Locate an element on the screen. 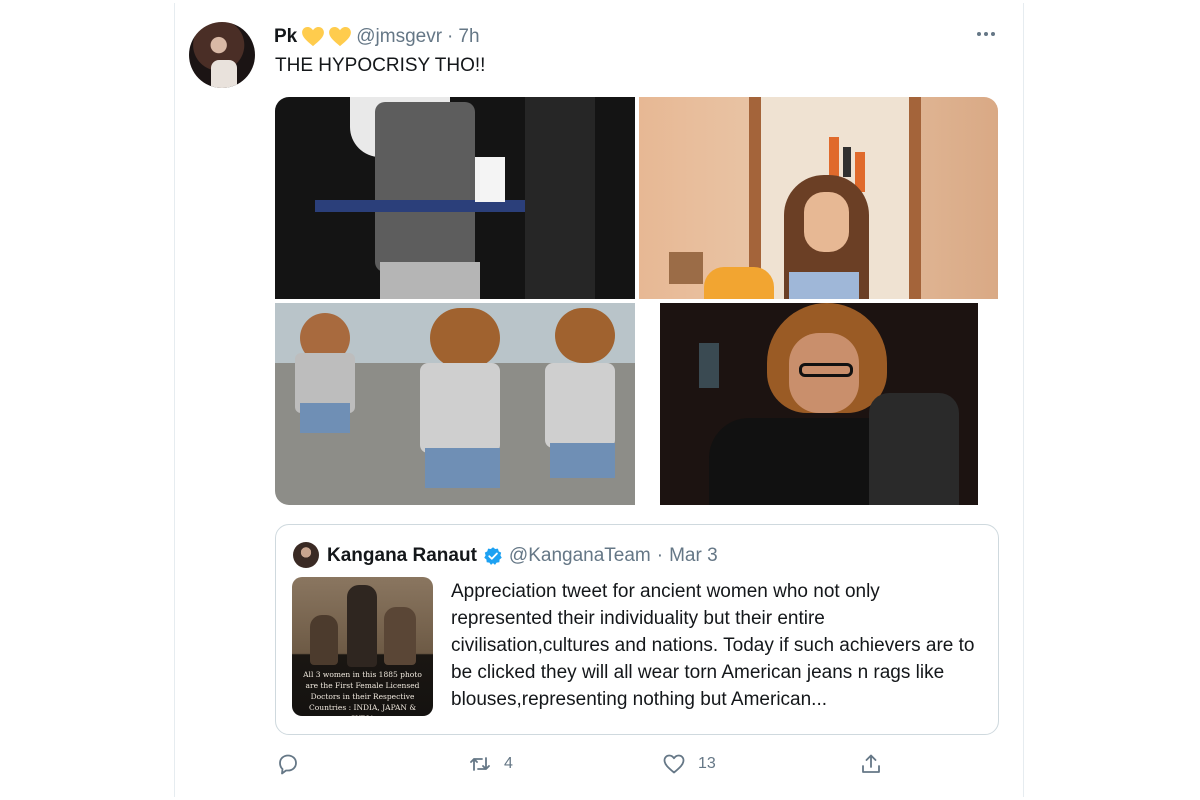  reply-icon is located at coordinates (288, 764).